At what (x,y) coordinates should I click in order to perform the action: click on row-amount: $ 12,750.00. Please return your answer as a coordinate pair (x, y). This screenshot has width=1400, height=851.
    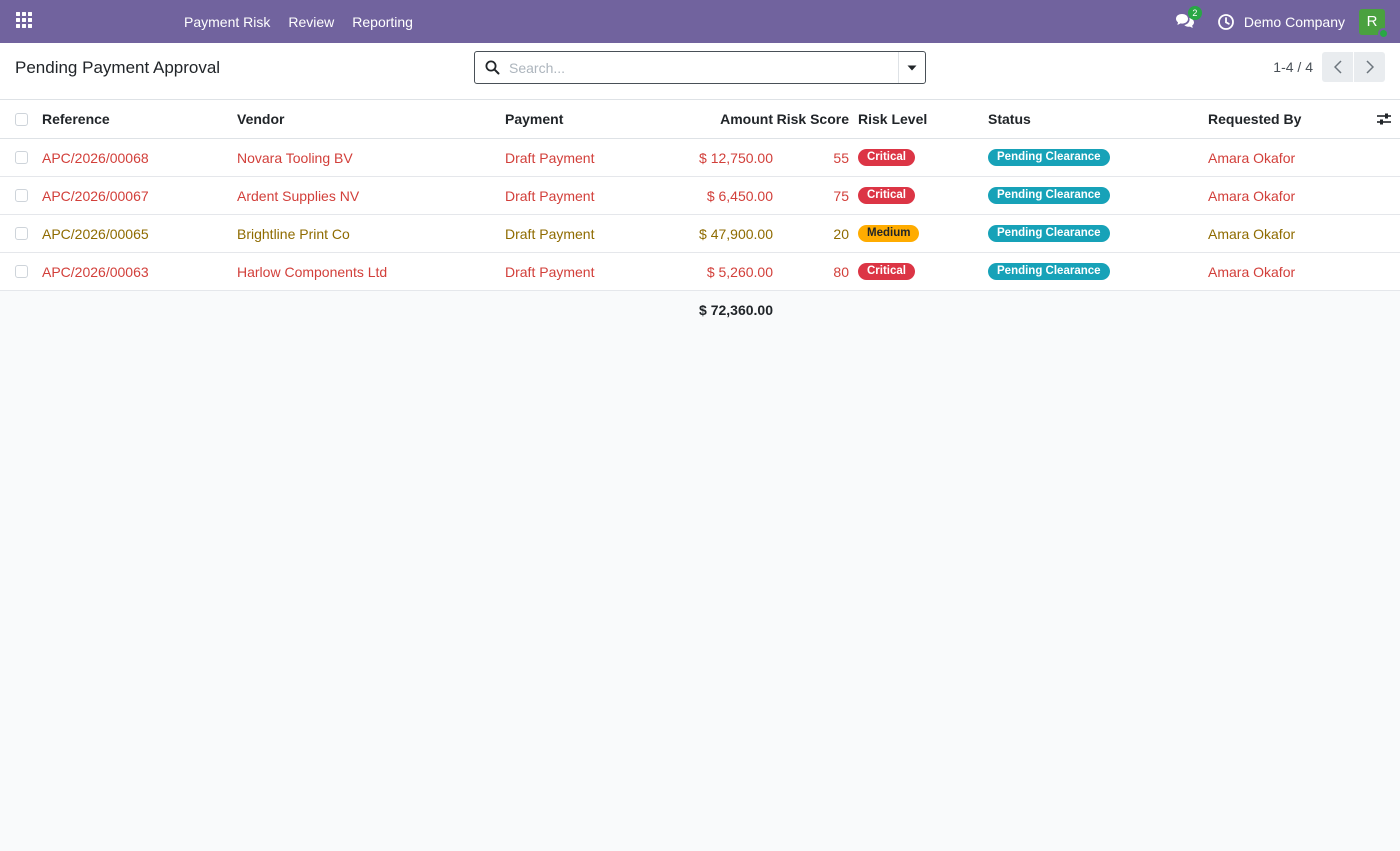
    Looking at the image, I should click on (736, 157).